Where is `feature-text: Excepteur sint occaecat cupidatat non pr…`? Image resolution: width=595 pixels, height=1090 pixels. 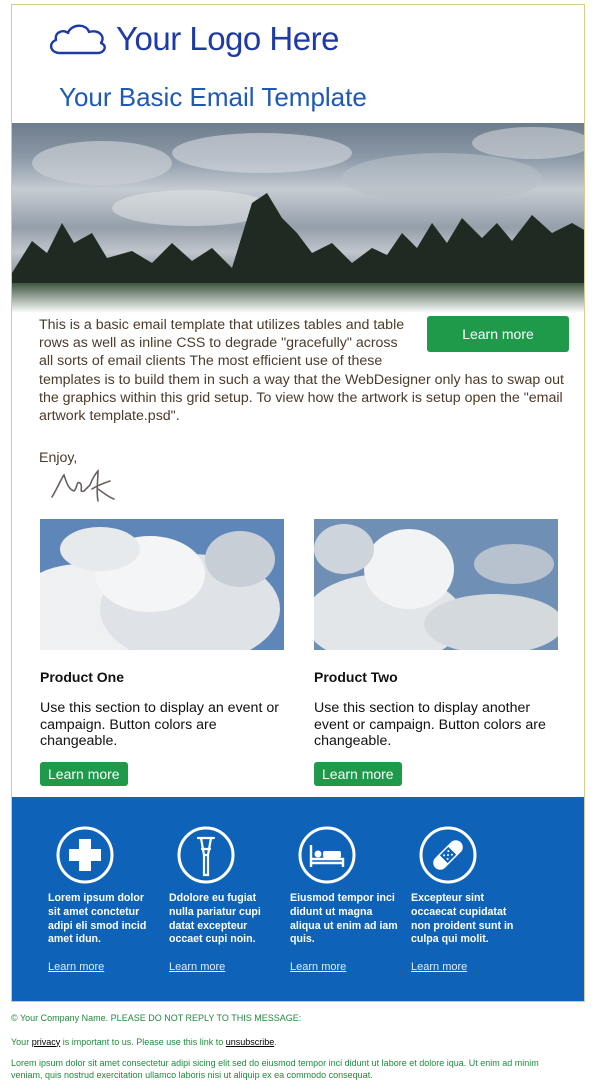
feature-text: Excepteur sint occaecat cupidatat non pr… is located at coordinates (462, 919).